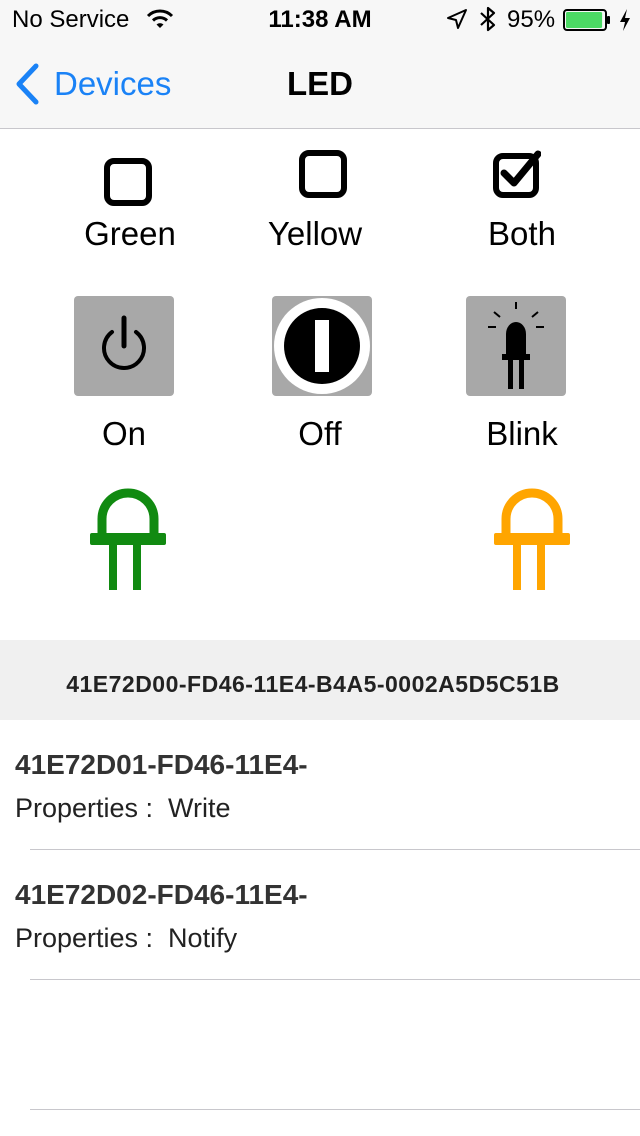  I want to click on charging-bolt-icon, so click(625, 20).